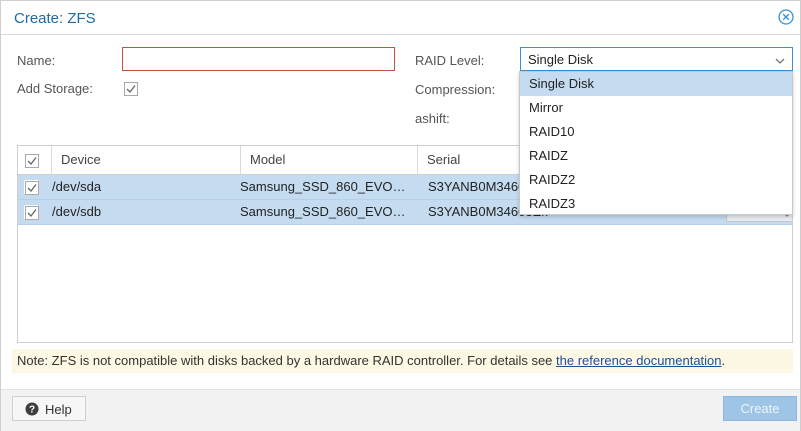 The width and height of the screenshot is (801, 431). What do you see at coordinates (786, 17) in the screenshot?
I see `close-icon` at bounding box center [786, 17].